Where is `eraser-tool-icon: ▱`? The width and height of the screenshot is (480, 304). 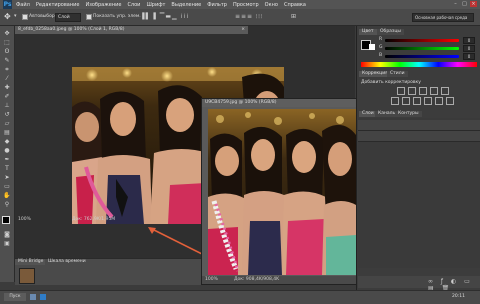
eraser-tool-icon: ▱ is located at coordinates (7, 123).